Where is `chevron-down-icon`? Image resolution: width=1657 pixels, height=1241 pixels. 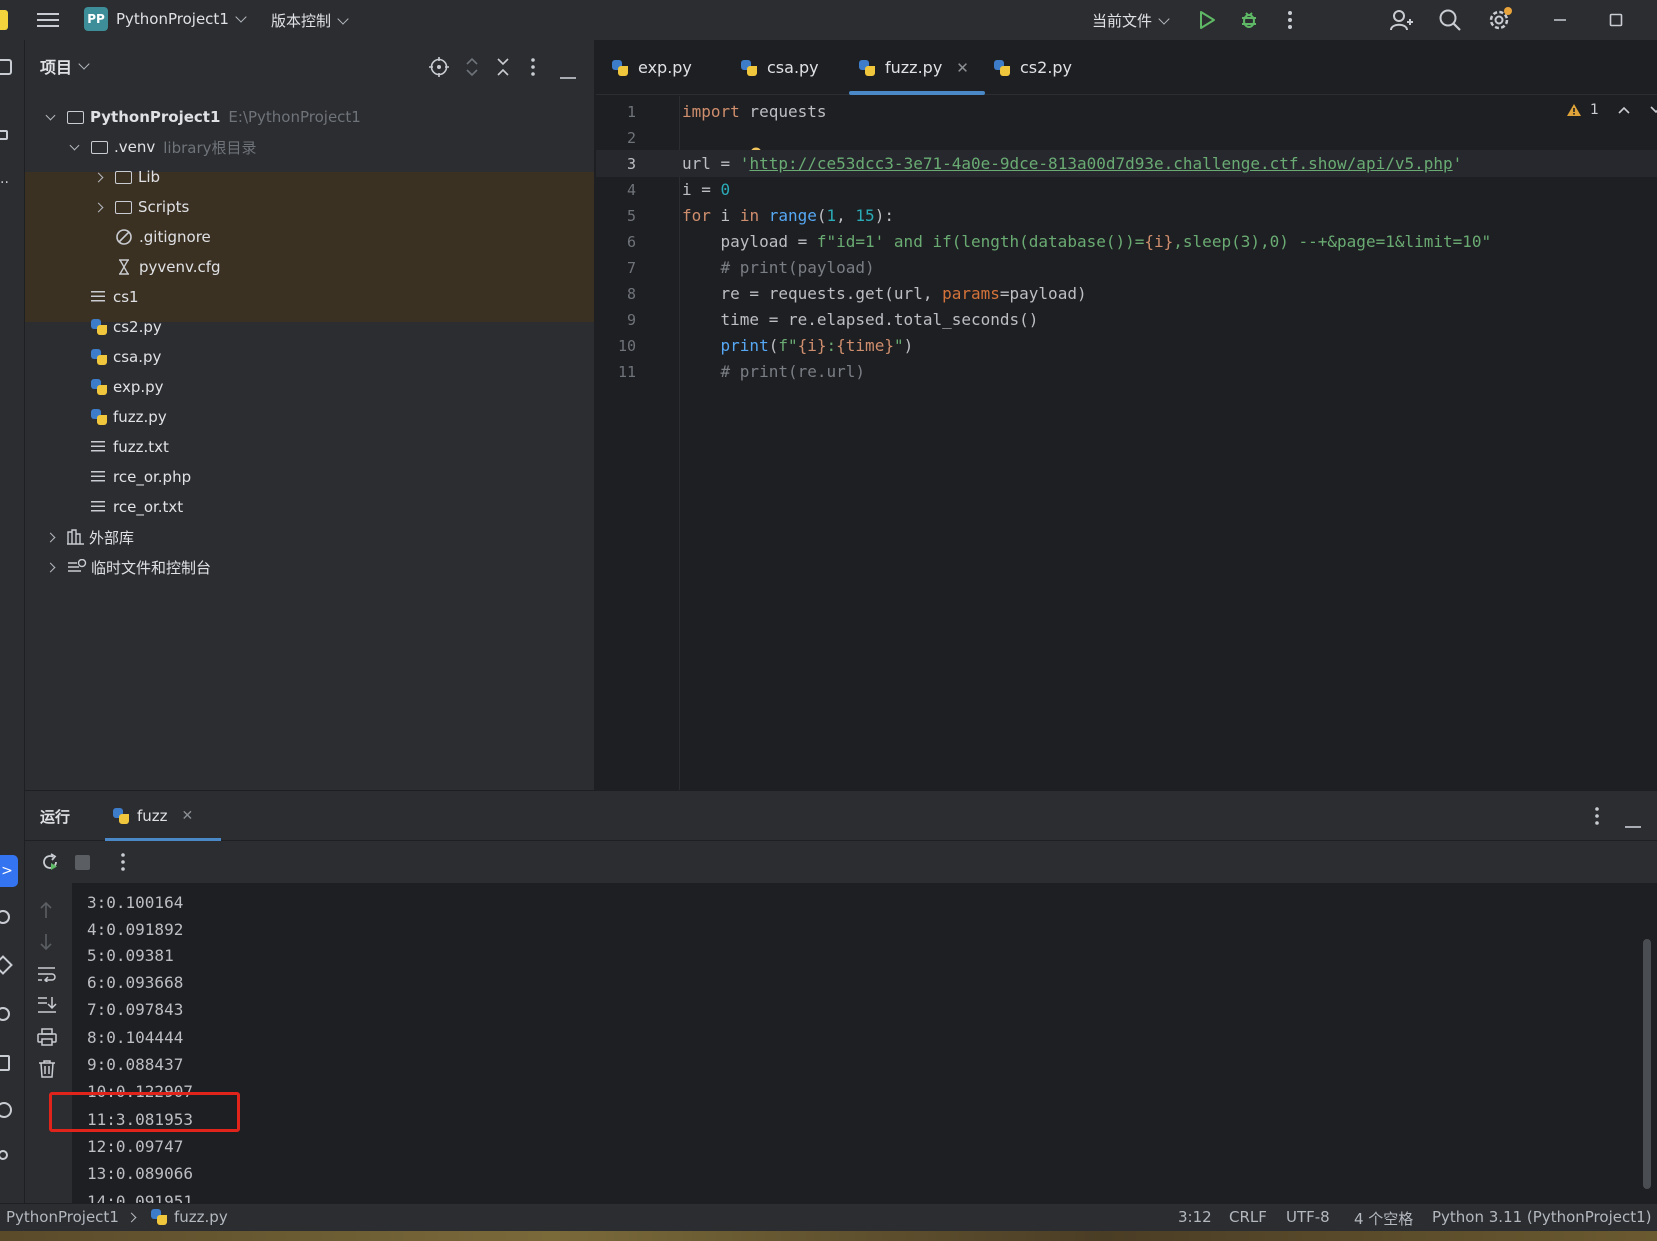
chevron-down-icon is located at coordinates (84, 64).